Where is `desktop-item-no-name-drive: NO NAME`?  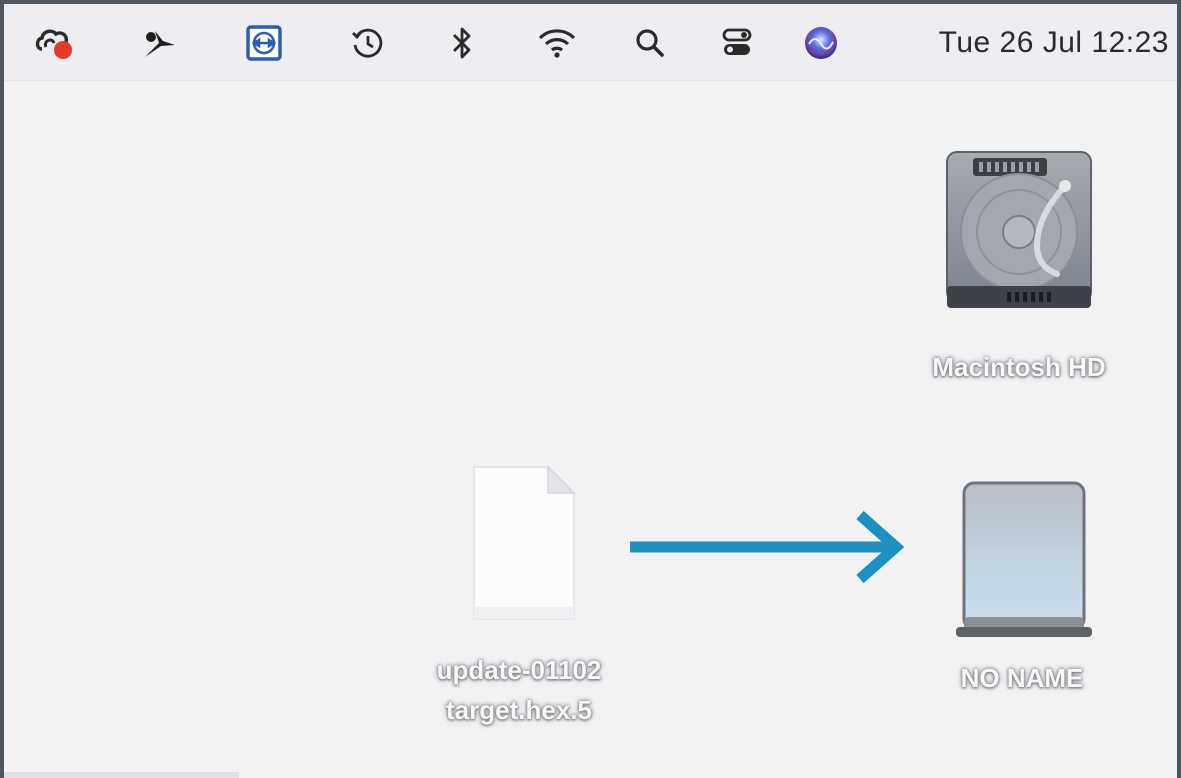
desktop-item-no-name-drive: NO NAME is located at coordinates (1022, 583).